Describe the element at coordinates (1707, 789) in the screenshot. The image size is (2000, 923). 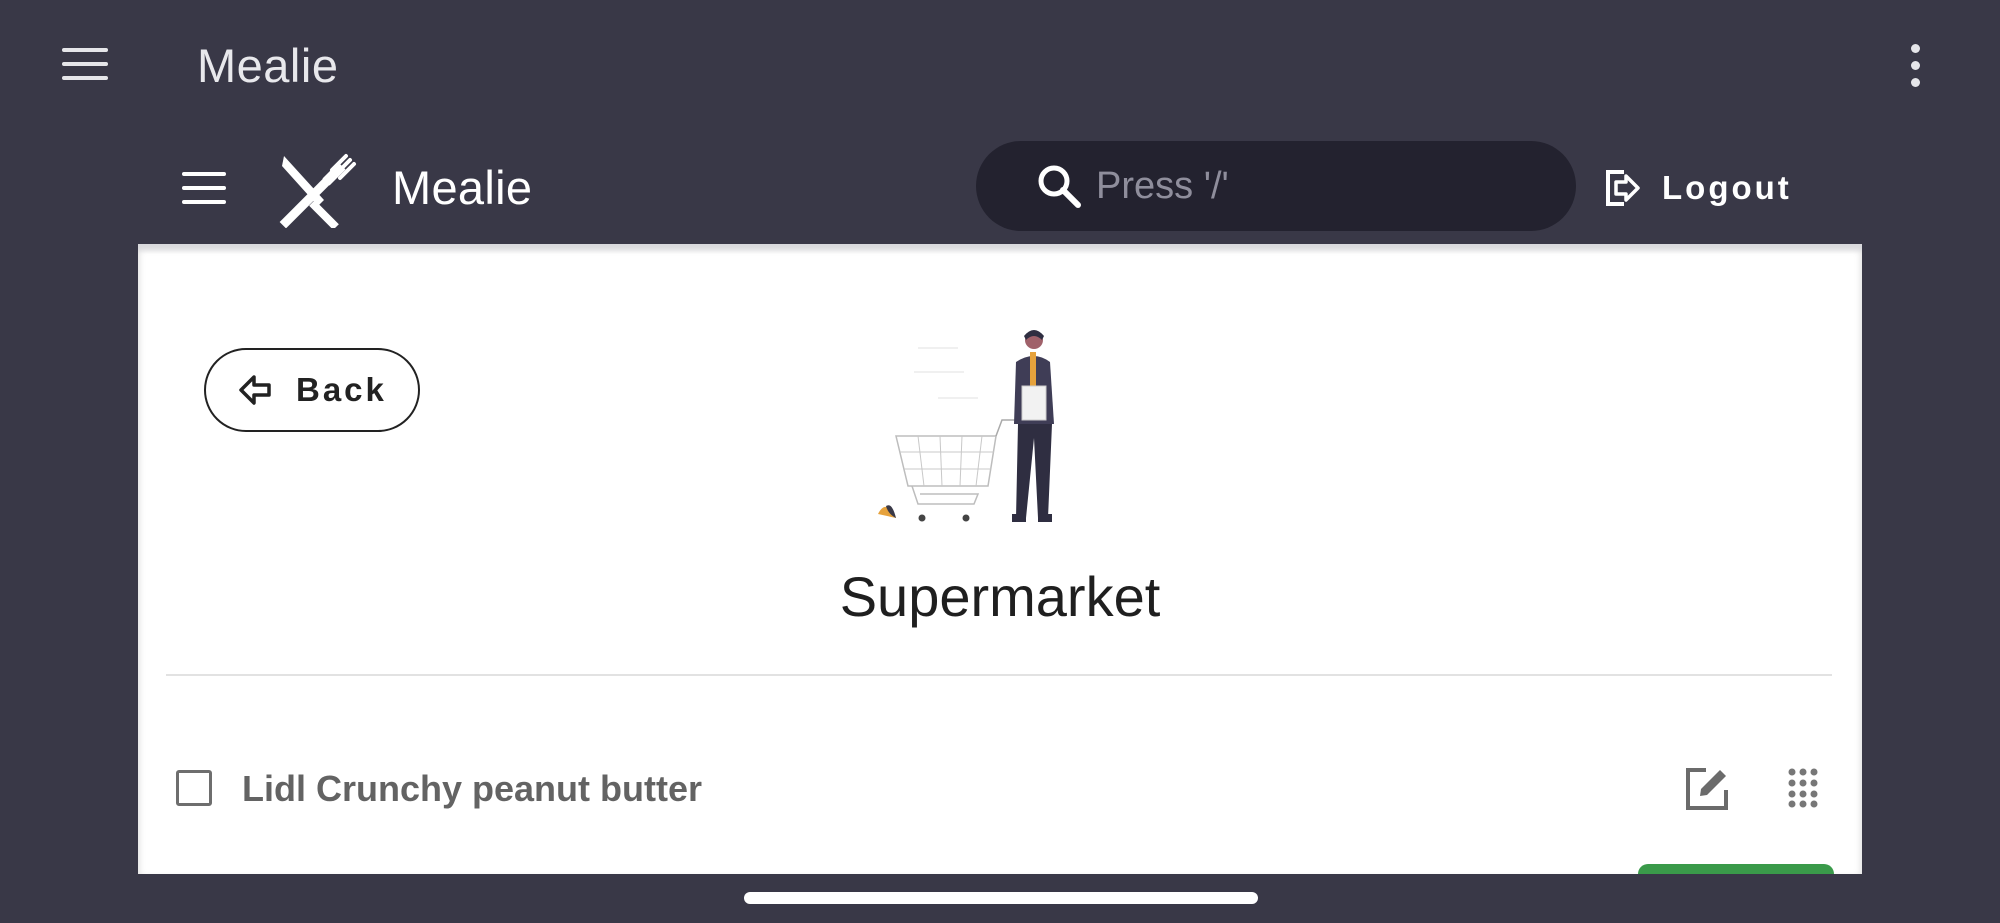
I see `edit-icon` at that location.